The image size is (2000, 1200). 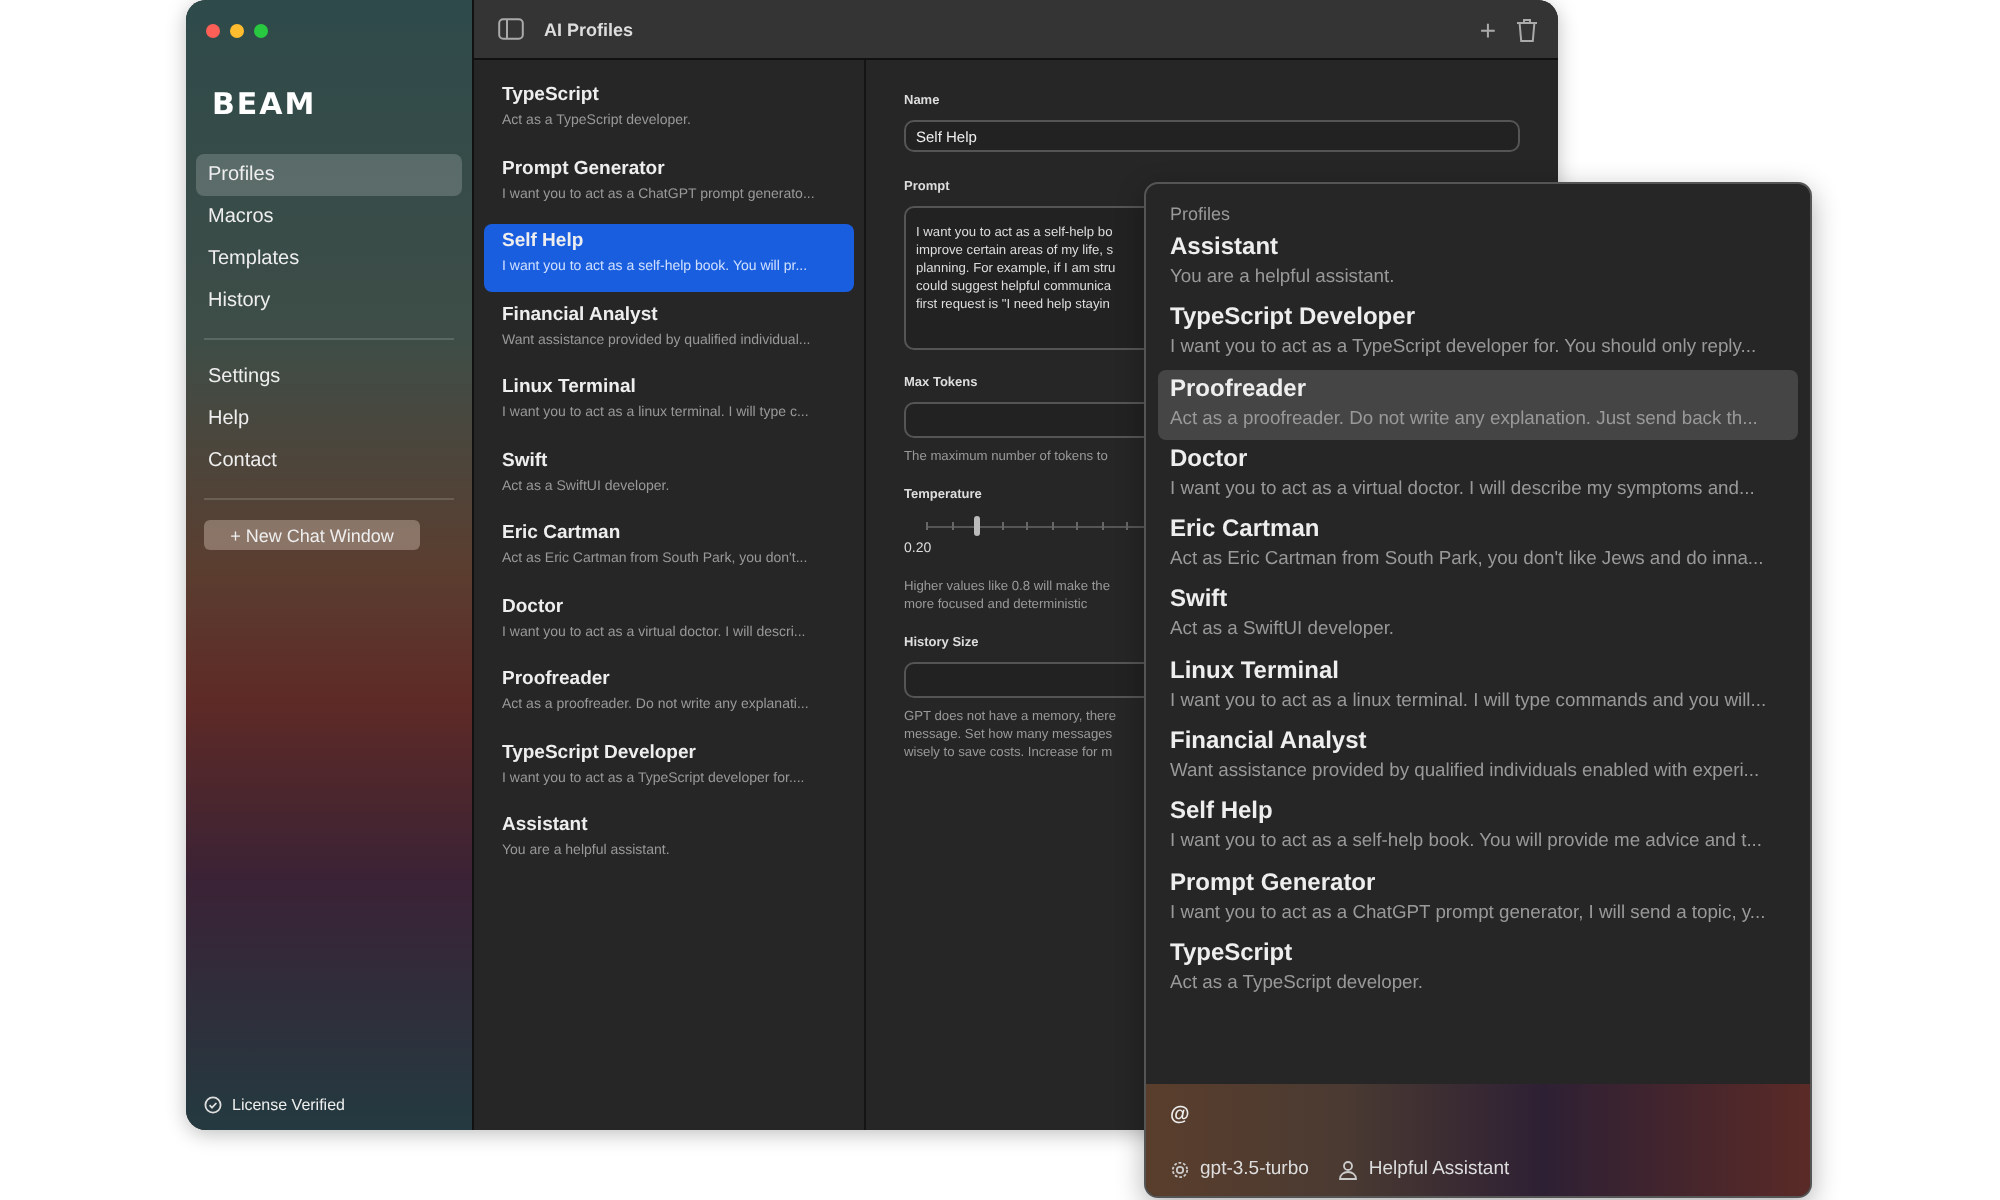 I want to click on profile-description: Act as a SwiftUI developer., so click(x=1283, y=627).